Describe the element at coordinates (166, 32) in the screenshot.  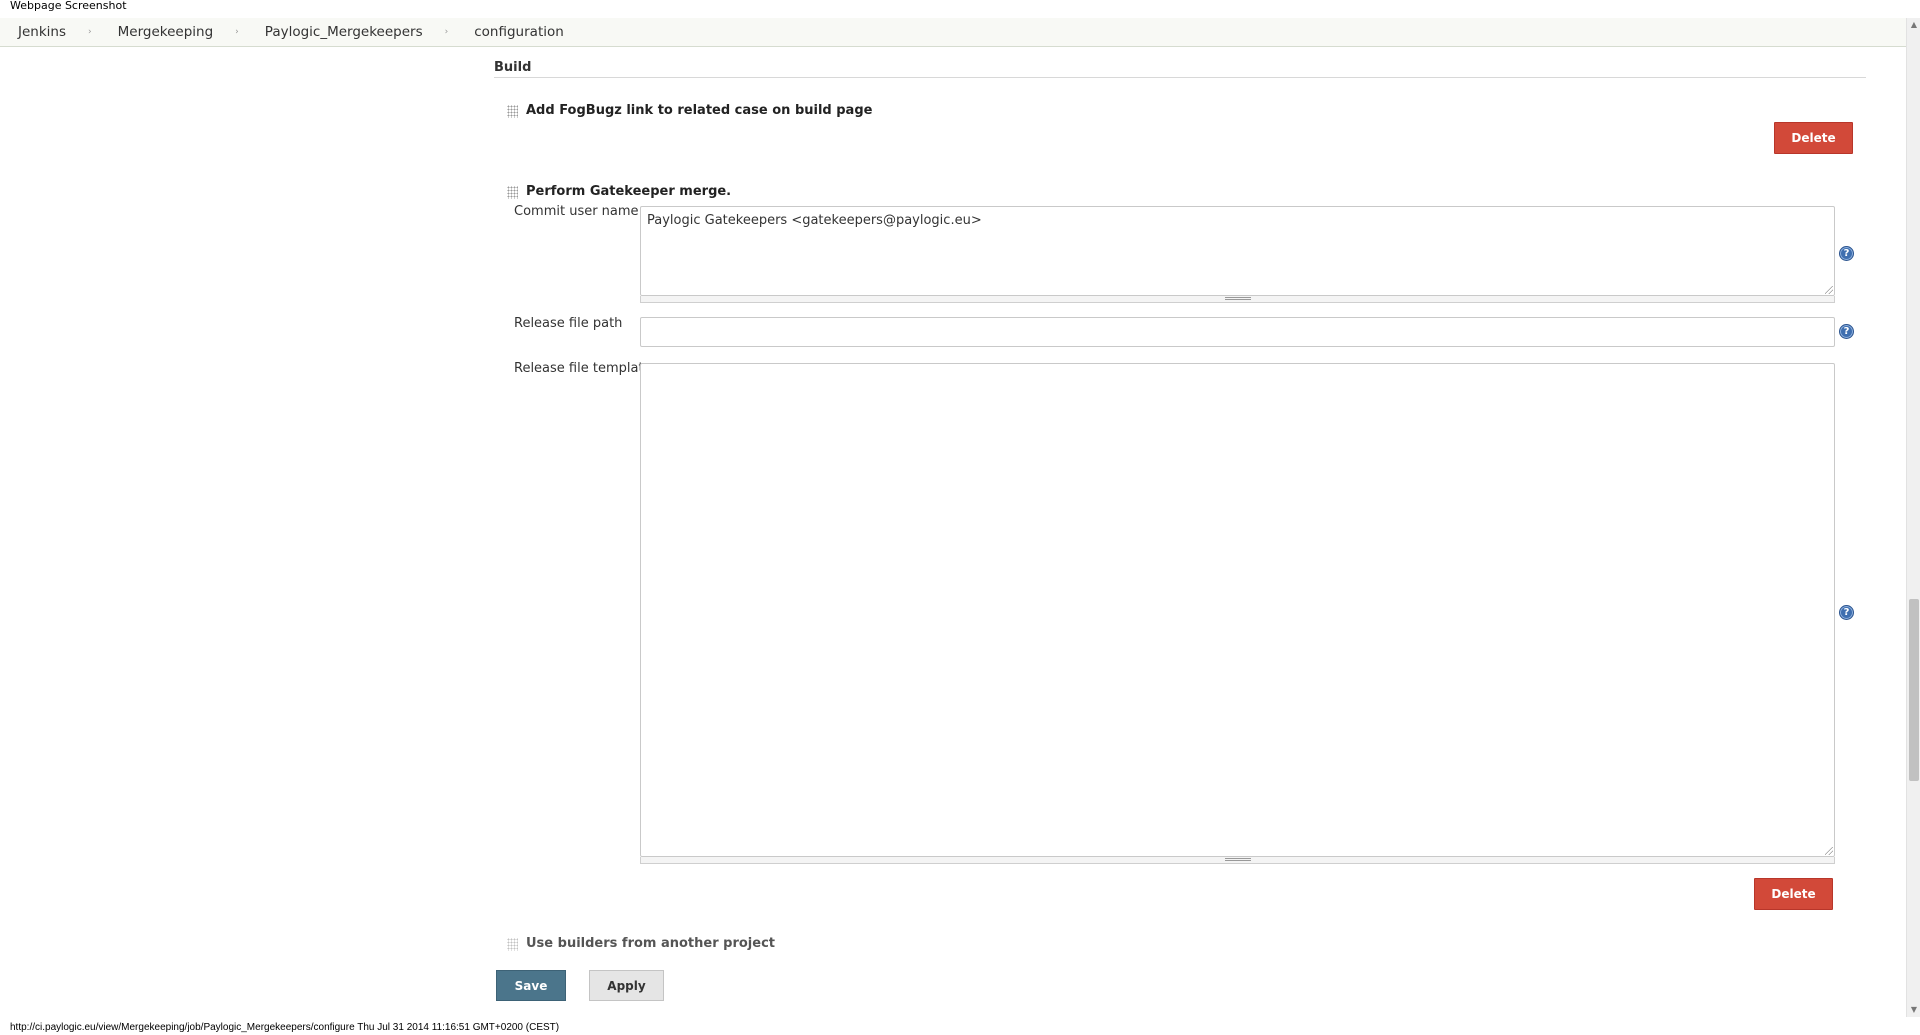
I see `breadcrumb-mergekeeping: Mergekeeping` at that location.